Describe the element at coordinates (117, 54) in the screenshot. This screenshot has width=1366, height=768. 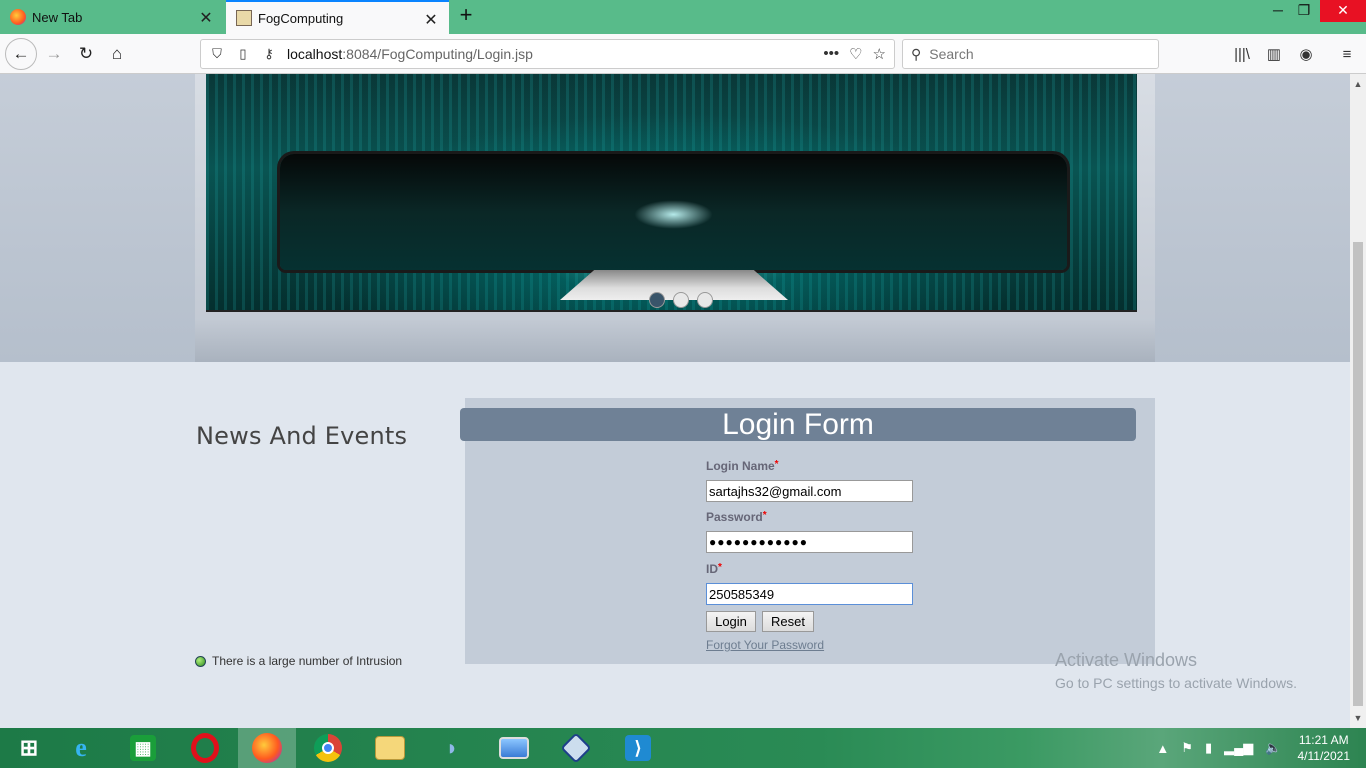
I see `home-icon: ⌂` at that location.